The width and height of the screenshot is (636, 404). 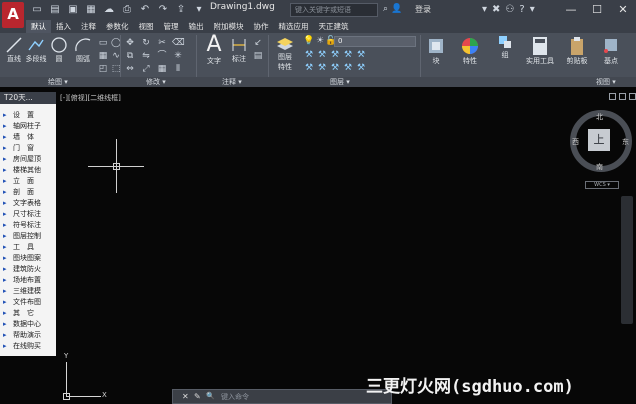 I want to click on new-icon: ▭, so click(x=37, y=9).